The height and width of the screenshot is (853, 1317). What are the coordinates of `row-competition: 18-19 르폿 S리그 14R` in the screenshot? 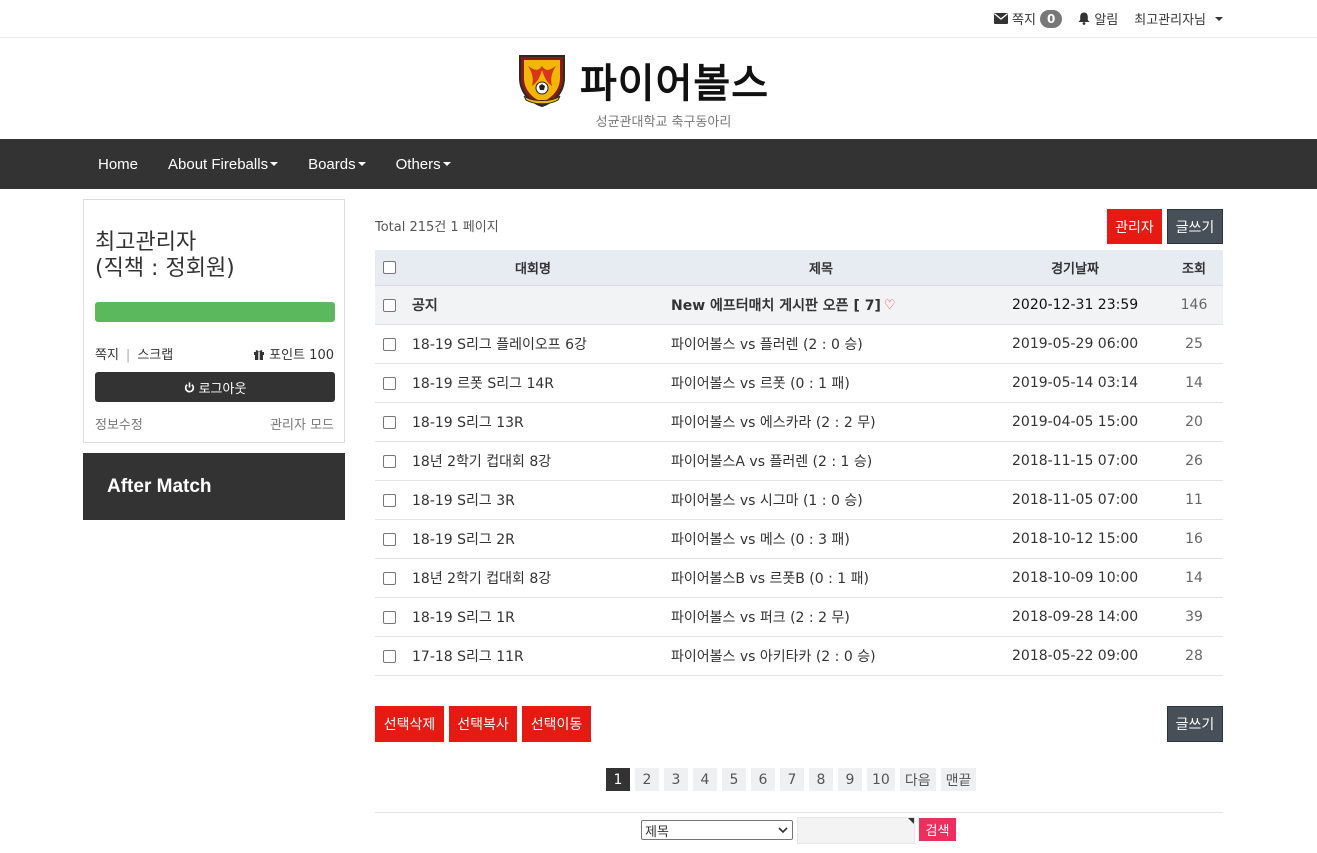 It's located at (483, 383).